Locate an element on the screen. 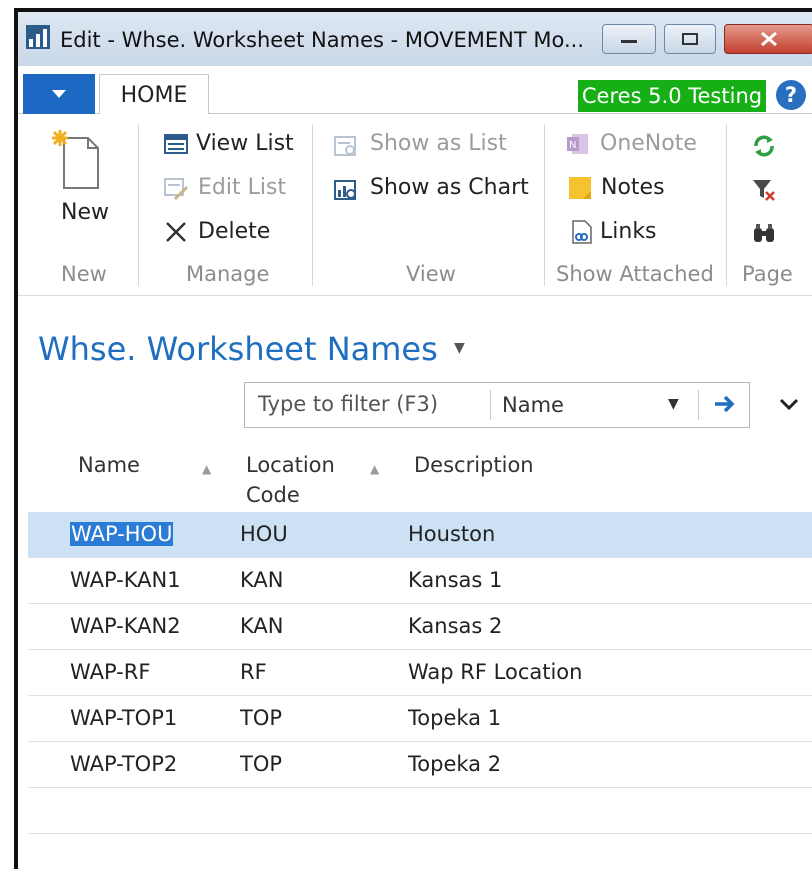 The image size is (812, 880). cell-description: Topeka 2 is located at coordinates (454, 764).